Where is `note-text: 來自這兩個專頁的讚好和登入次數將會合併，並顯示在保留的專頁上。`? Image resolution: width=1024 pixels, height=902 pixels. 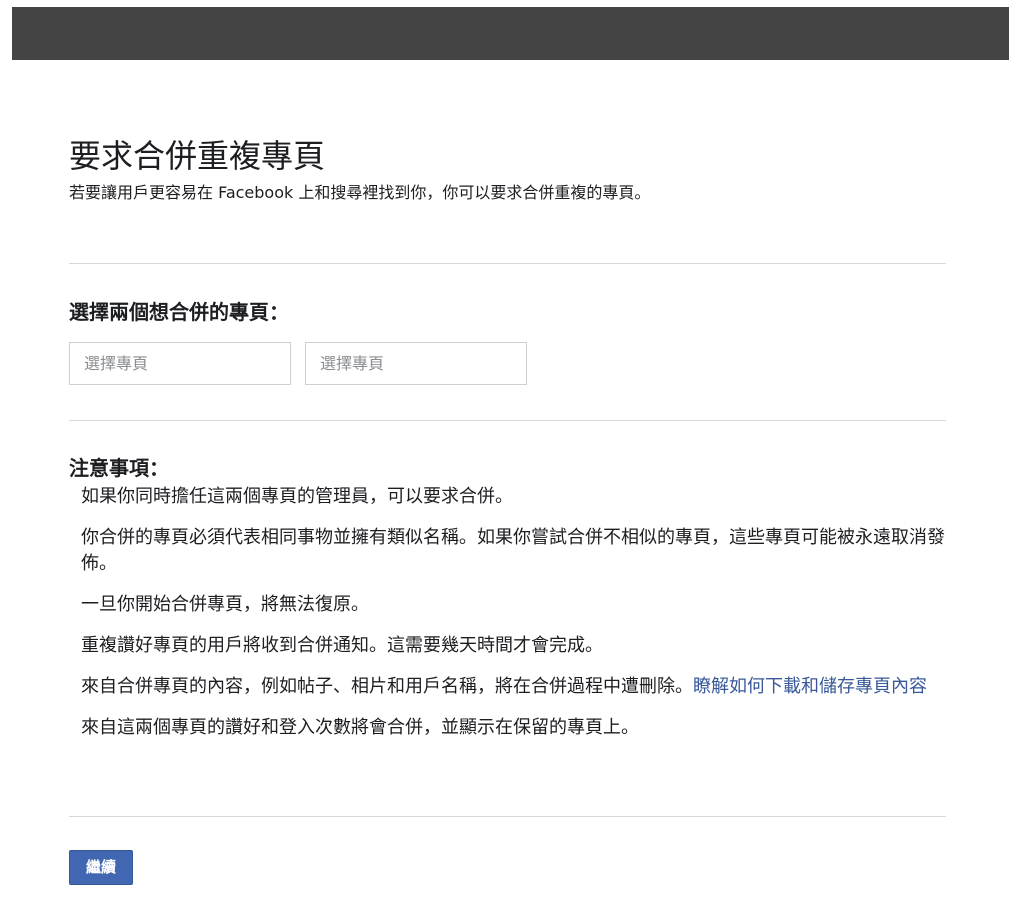 note-text: 來自這兩個專頁的讚好和登入次數將會合併，並顯示在保留的專頁上。 is located at coordinates (360, 727).